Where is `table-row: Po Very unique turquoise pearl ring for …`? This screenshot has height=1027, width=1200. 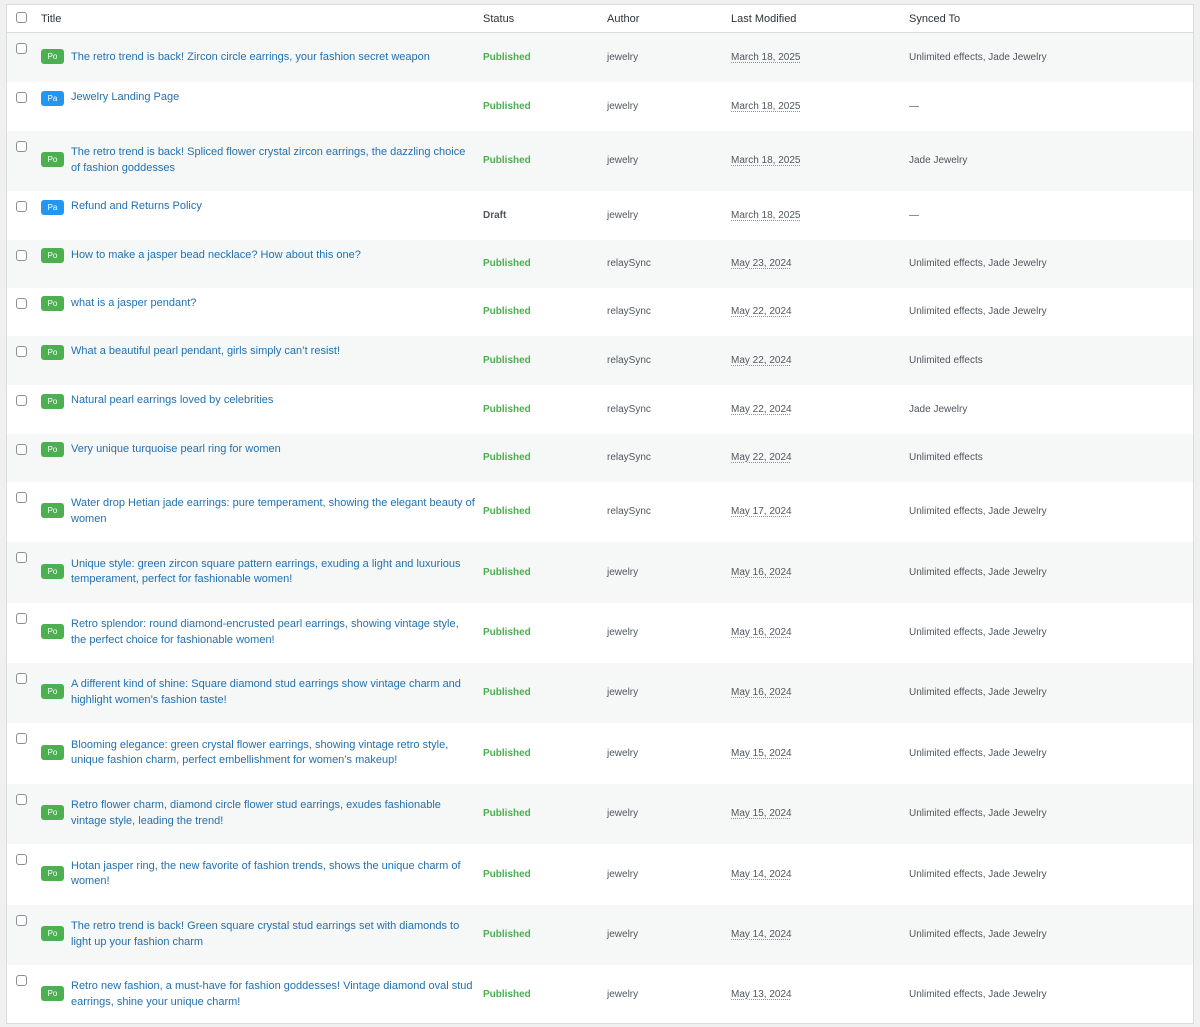 table-row: Po Very unique turquoise pearl ring for … is located at coordinates (600, 457).